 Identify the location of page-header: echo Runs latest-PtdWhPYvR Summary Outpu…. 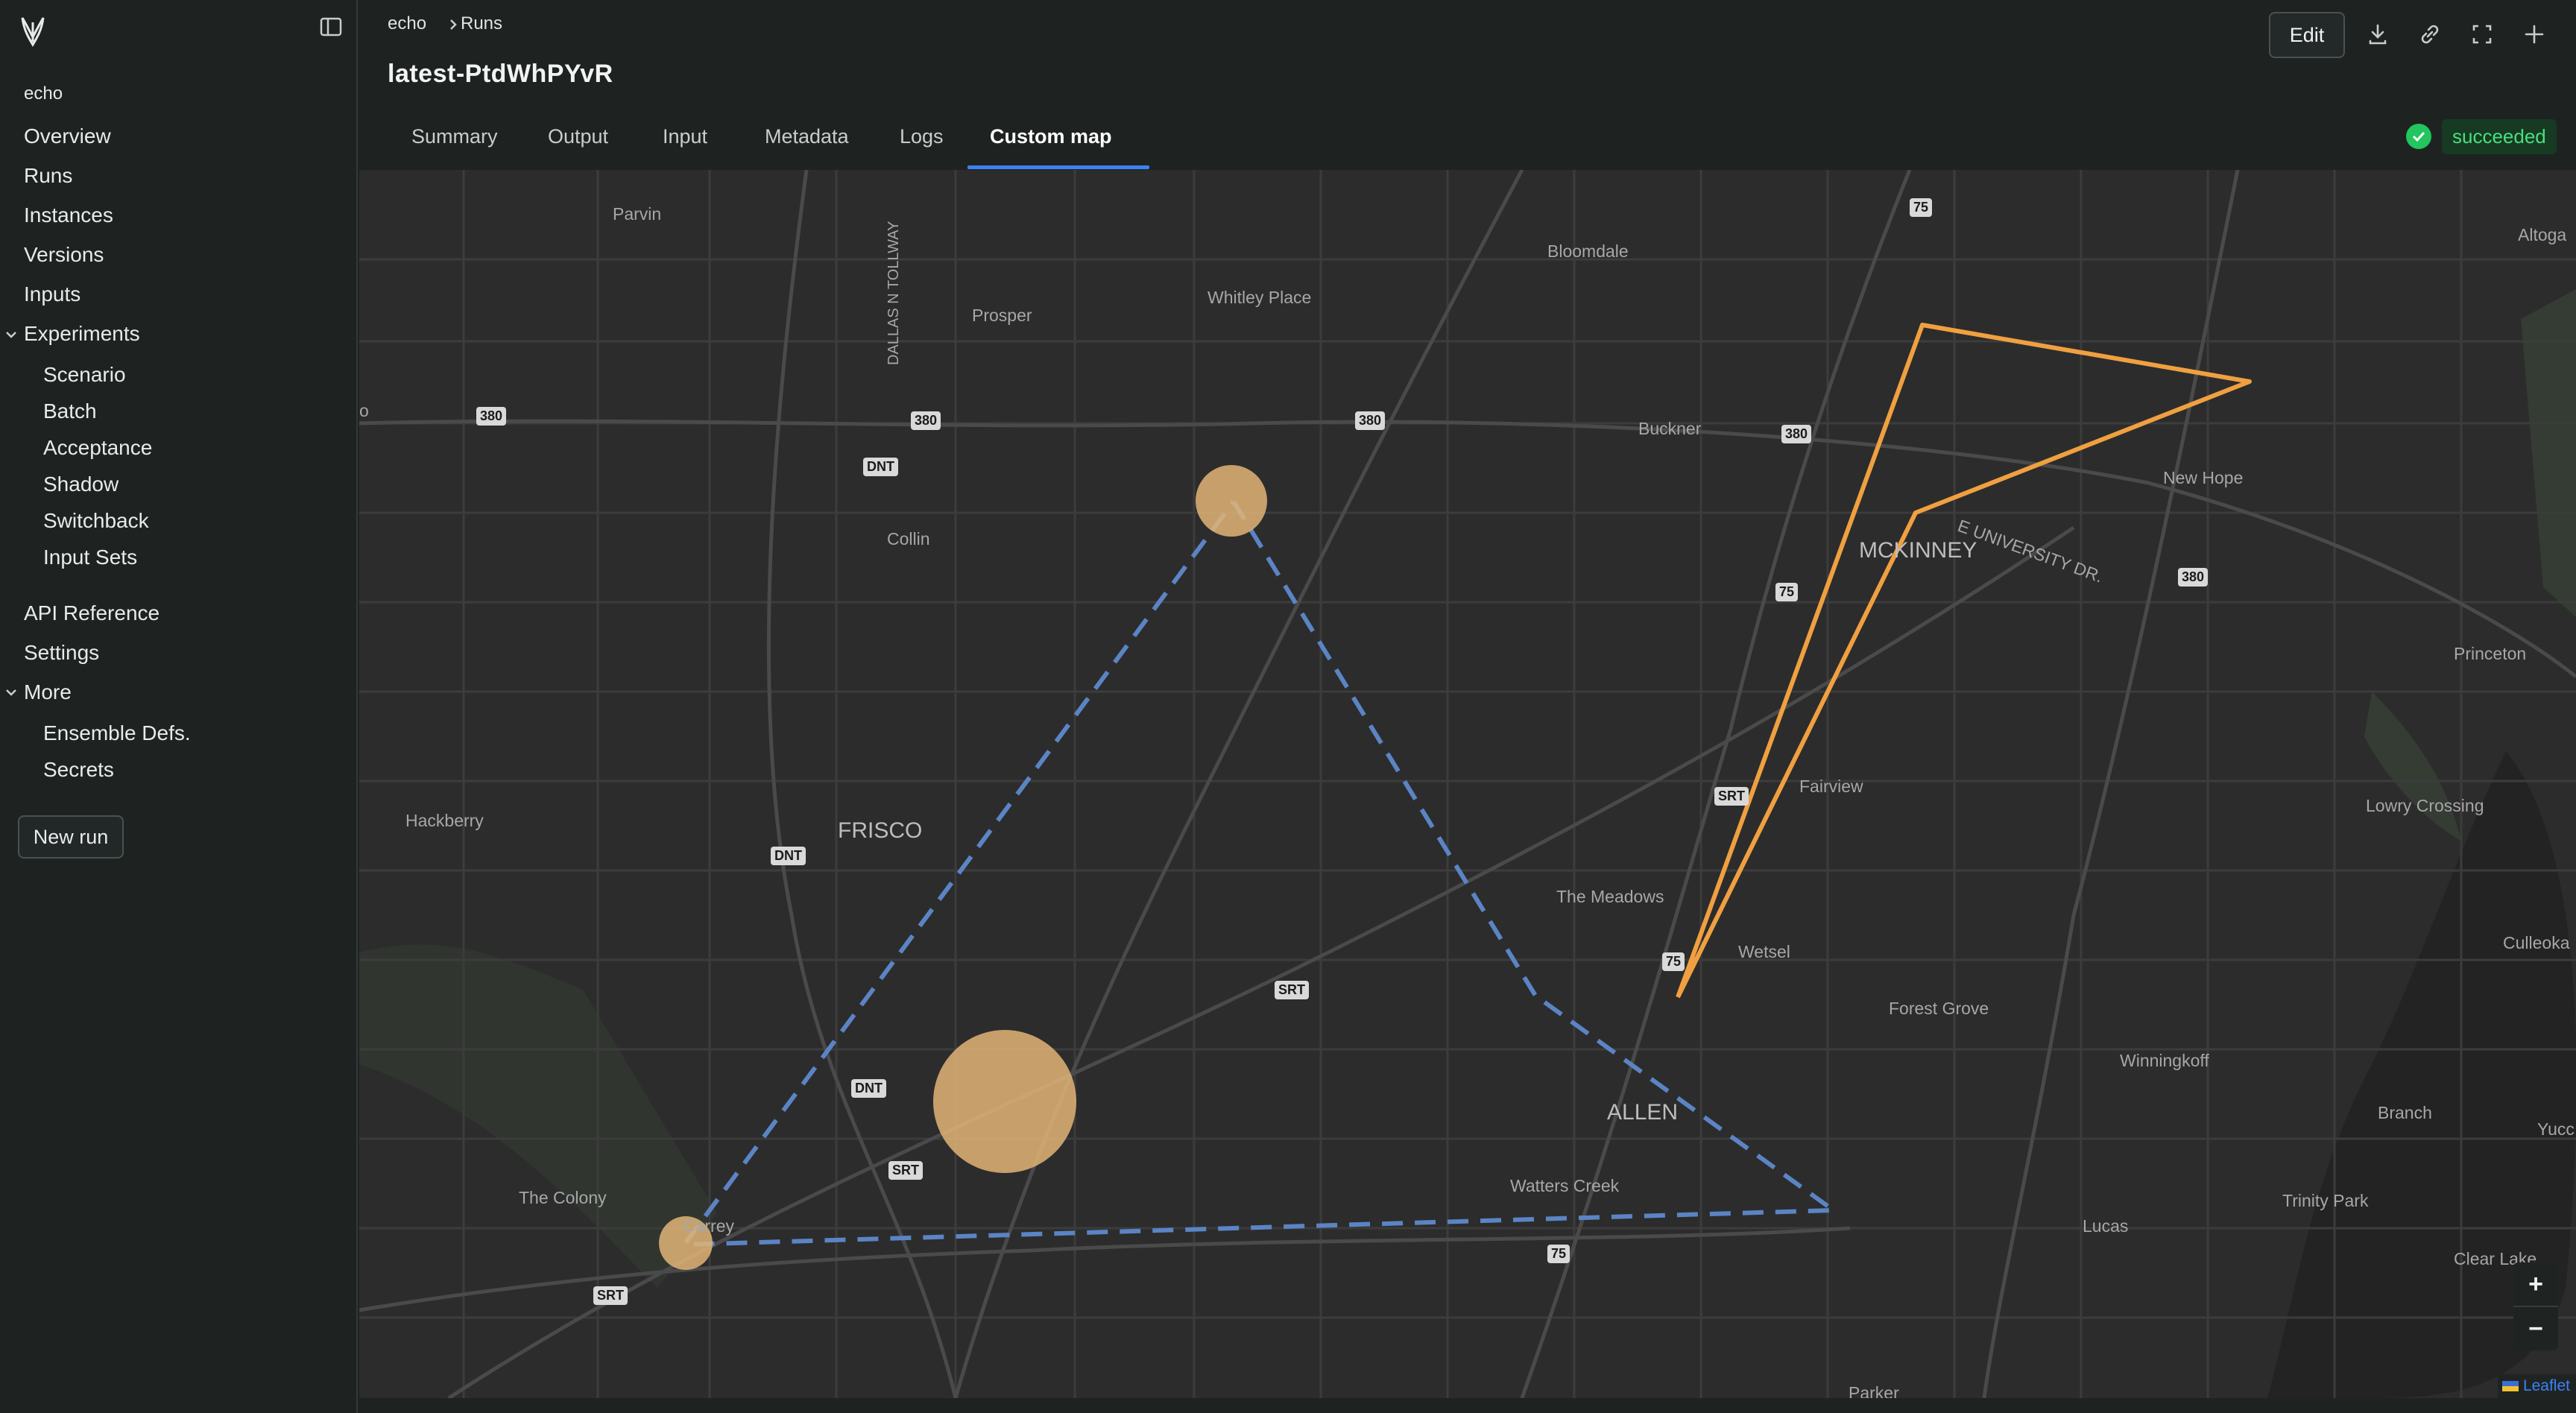
(1467, 85).